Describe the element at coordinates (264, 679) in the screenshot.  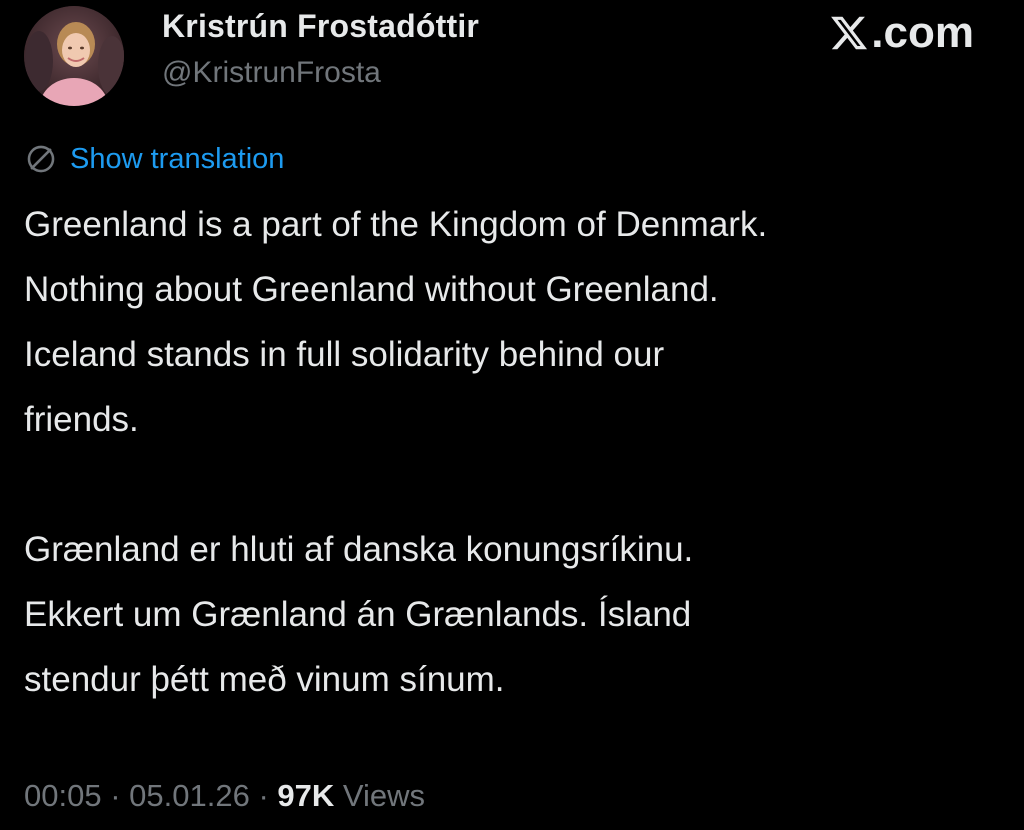
I see `post-line: stendur þétt með vinum sínum.` at that location.